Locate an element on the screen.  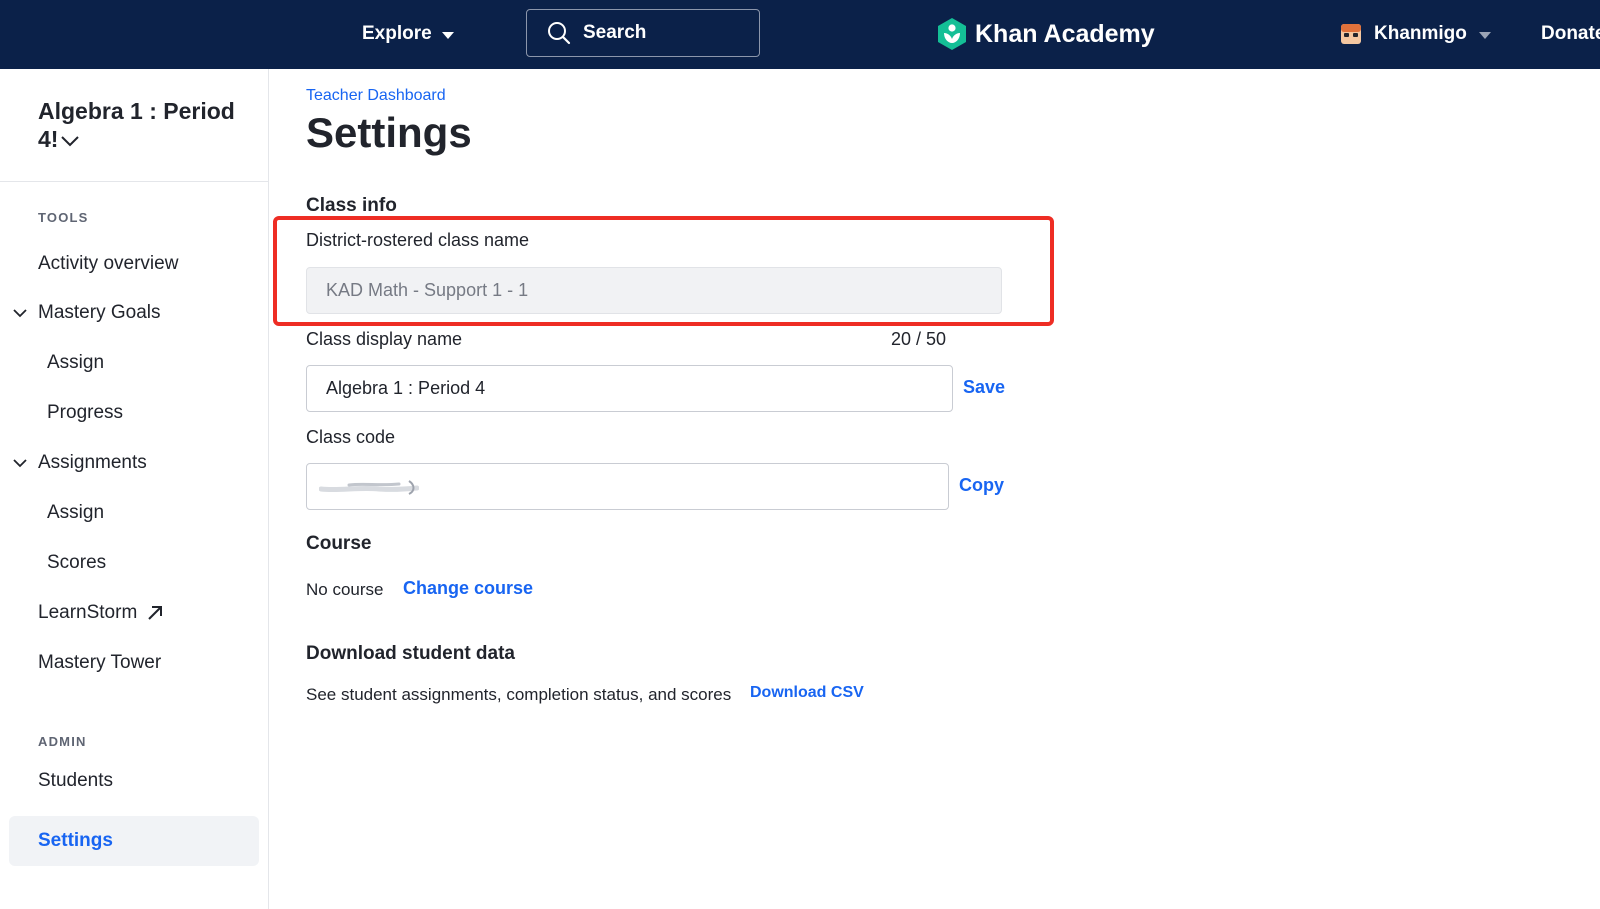
search-input: Search is located at coordinates (643, 33).